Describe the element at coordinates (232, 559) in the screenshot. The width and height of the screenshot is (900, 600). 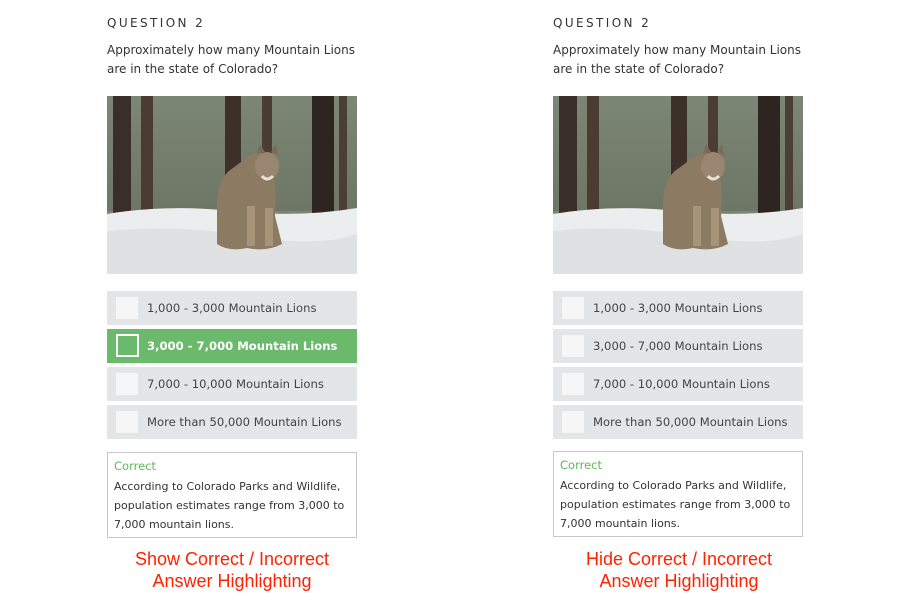
I see `caption-line-1: Show Correct / Incorrect` at that location.